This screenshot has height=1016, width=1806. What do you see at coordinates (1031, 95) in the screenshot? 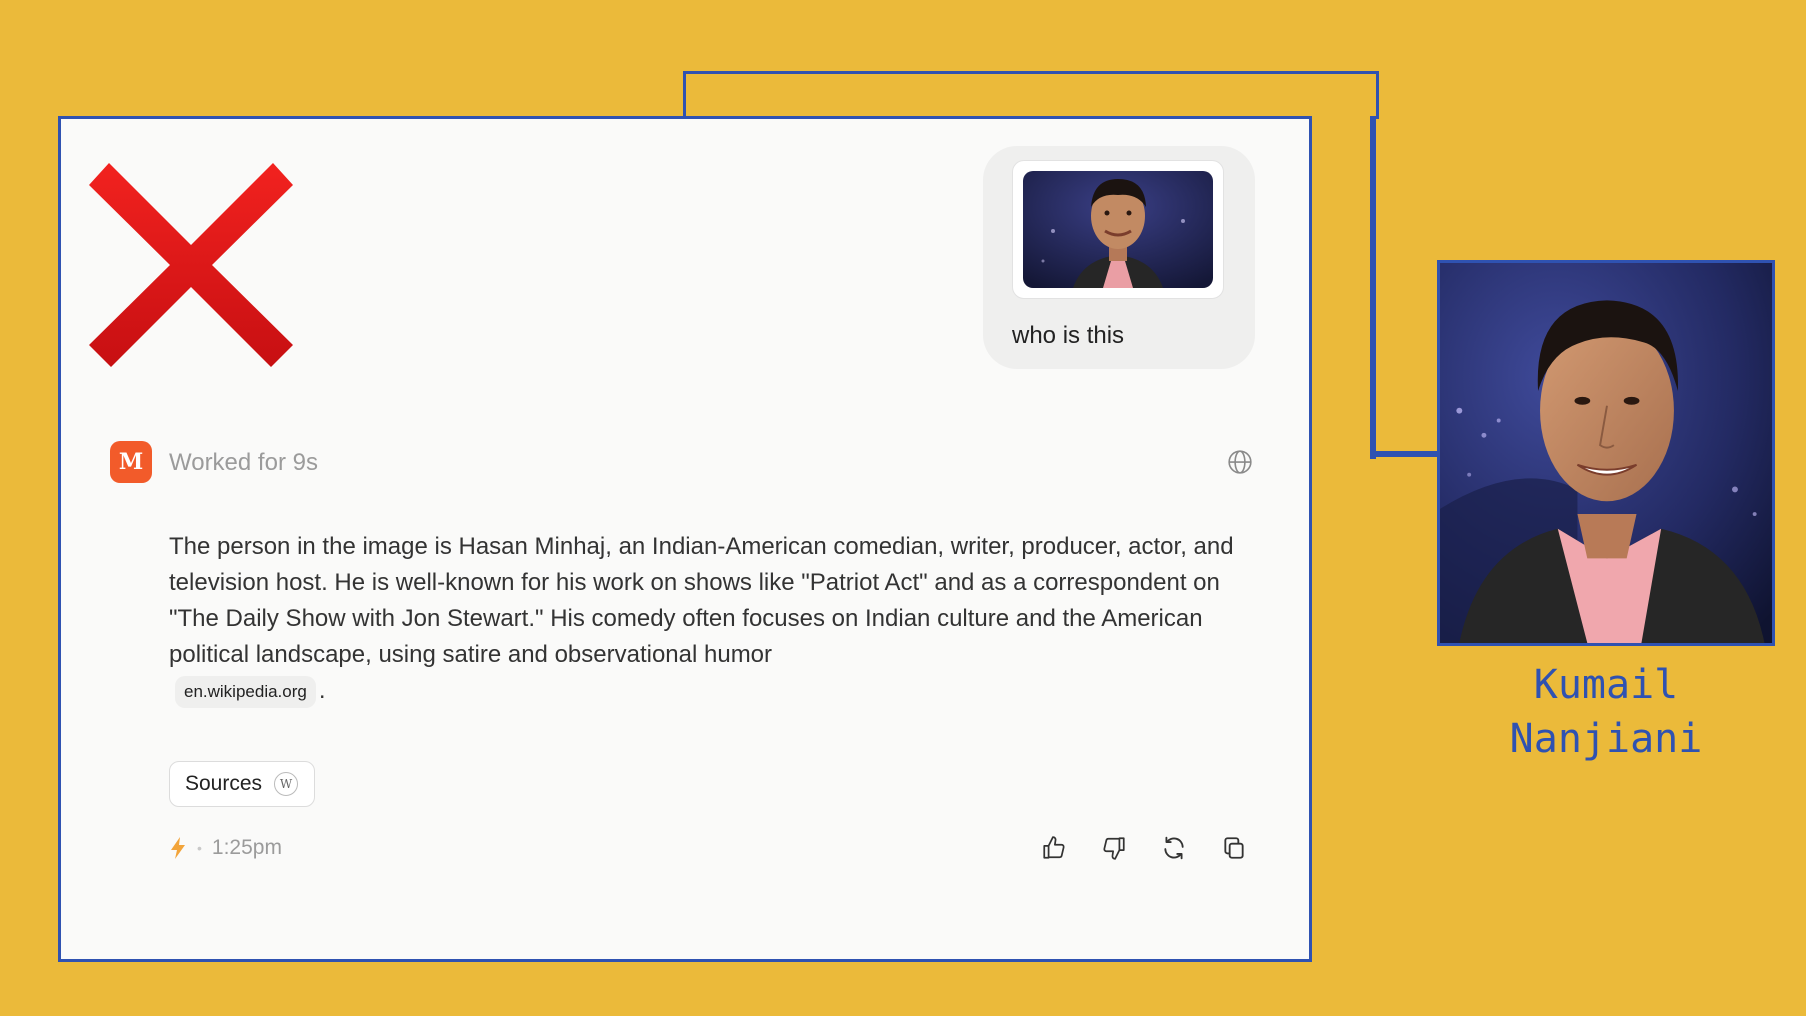
I see `connector-line-top` at bounding box center [1031, 95].